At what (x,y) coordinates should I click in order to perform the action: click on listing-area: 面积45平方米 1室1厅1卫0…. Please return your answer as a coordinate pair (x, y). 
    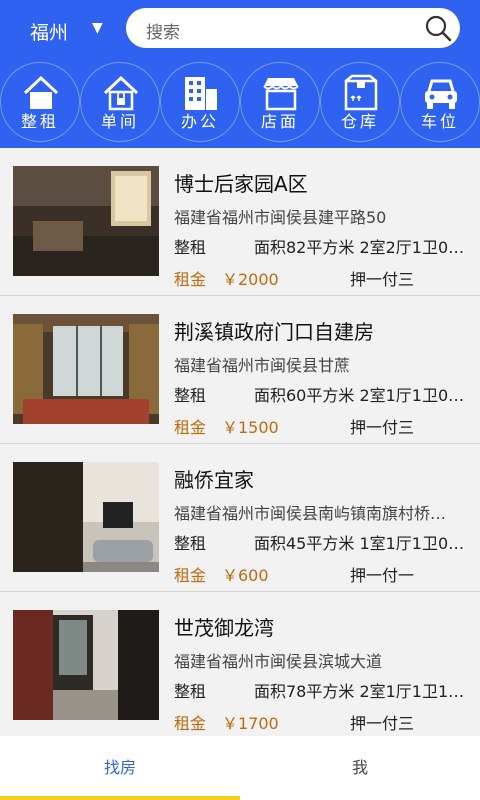
    Looking at the image, I should click on (359, 543).